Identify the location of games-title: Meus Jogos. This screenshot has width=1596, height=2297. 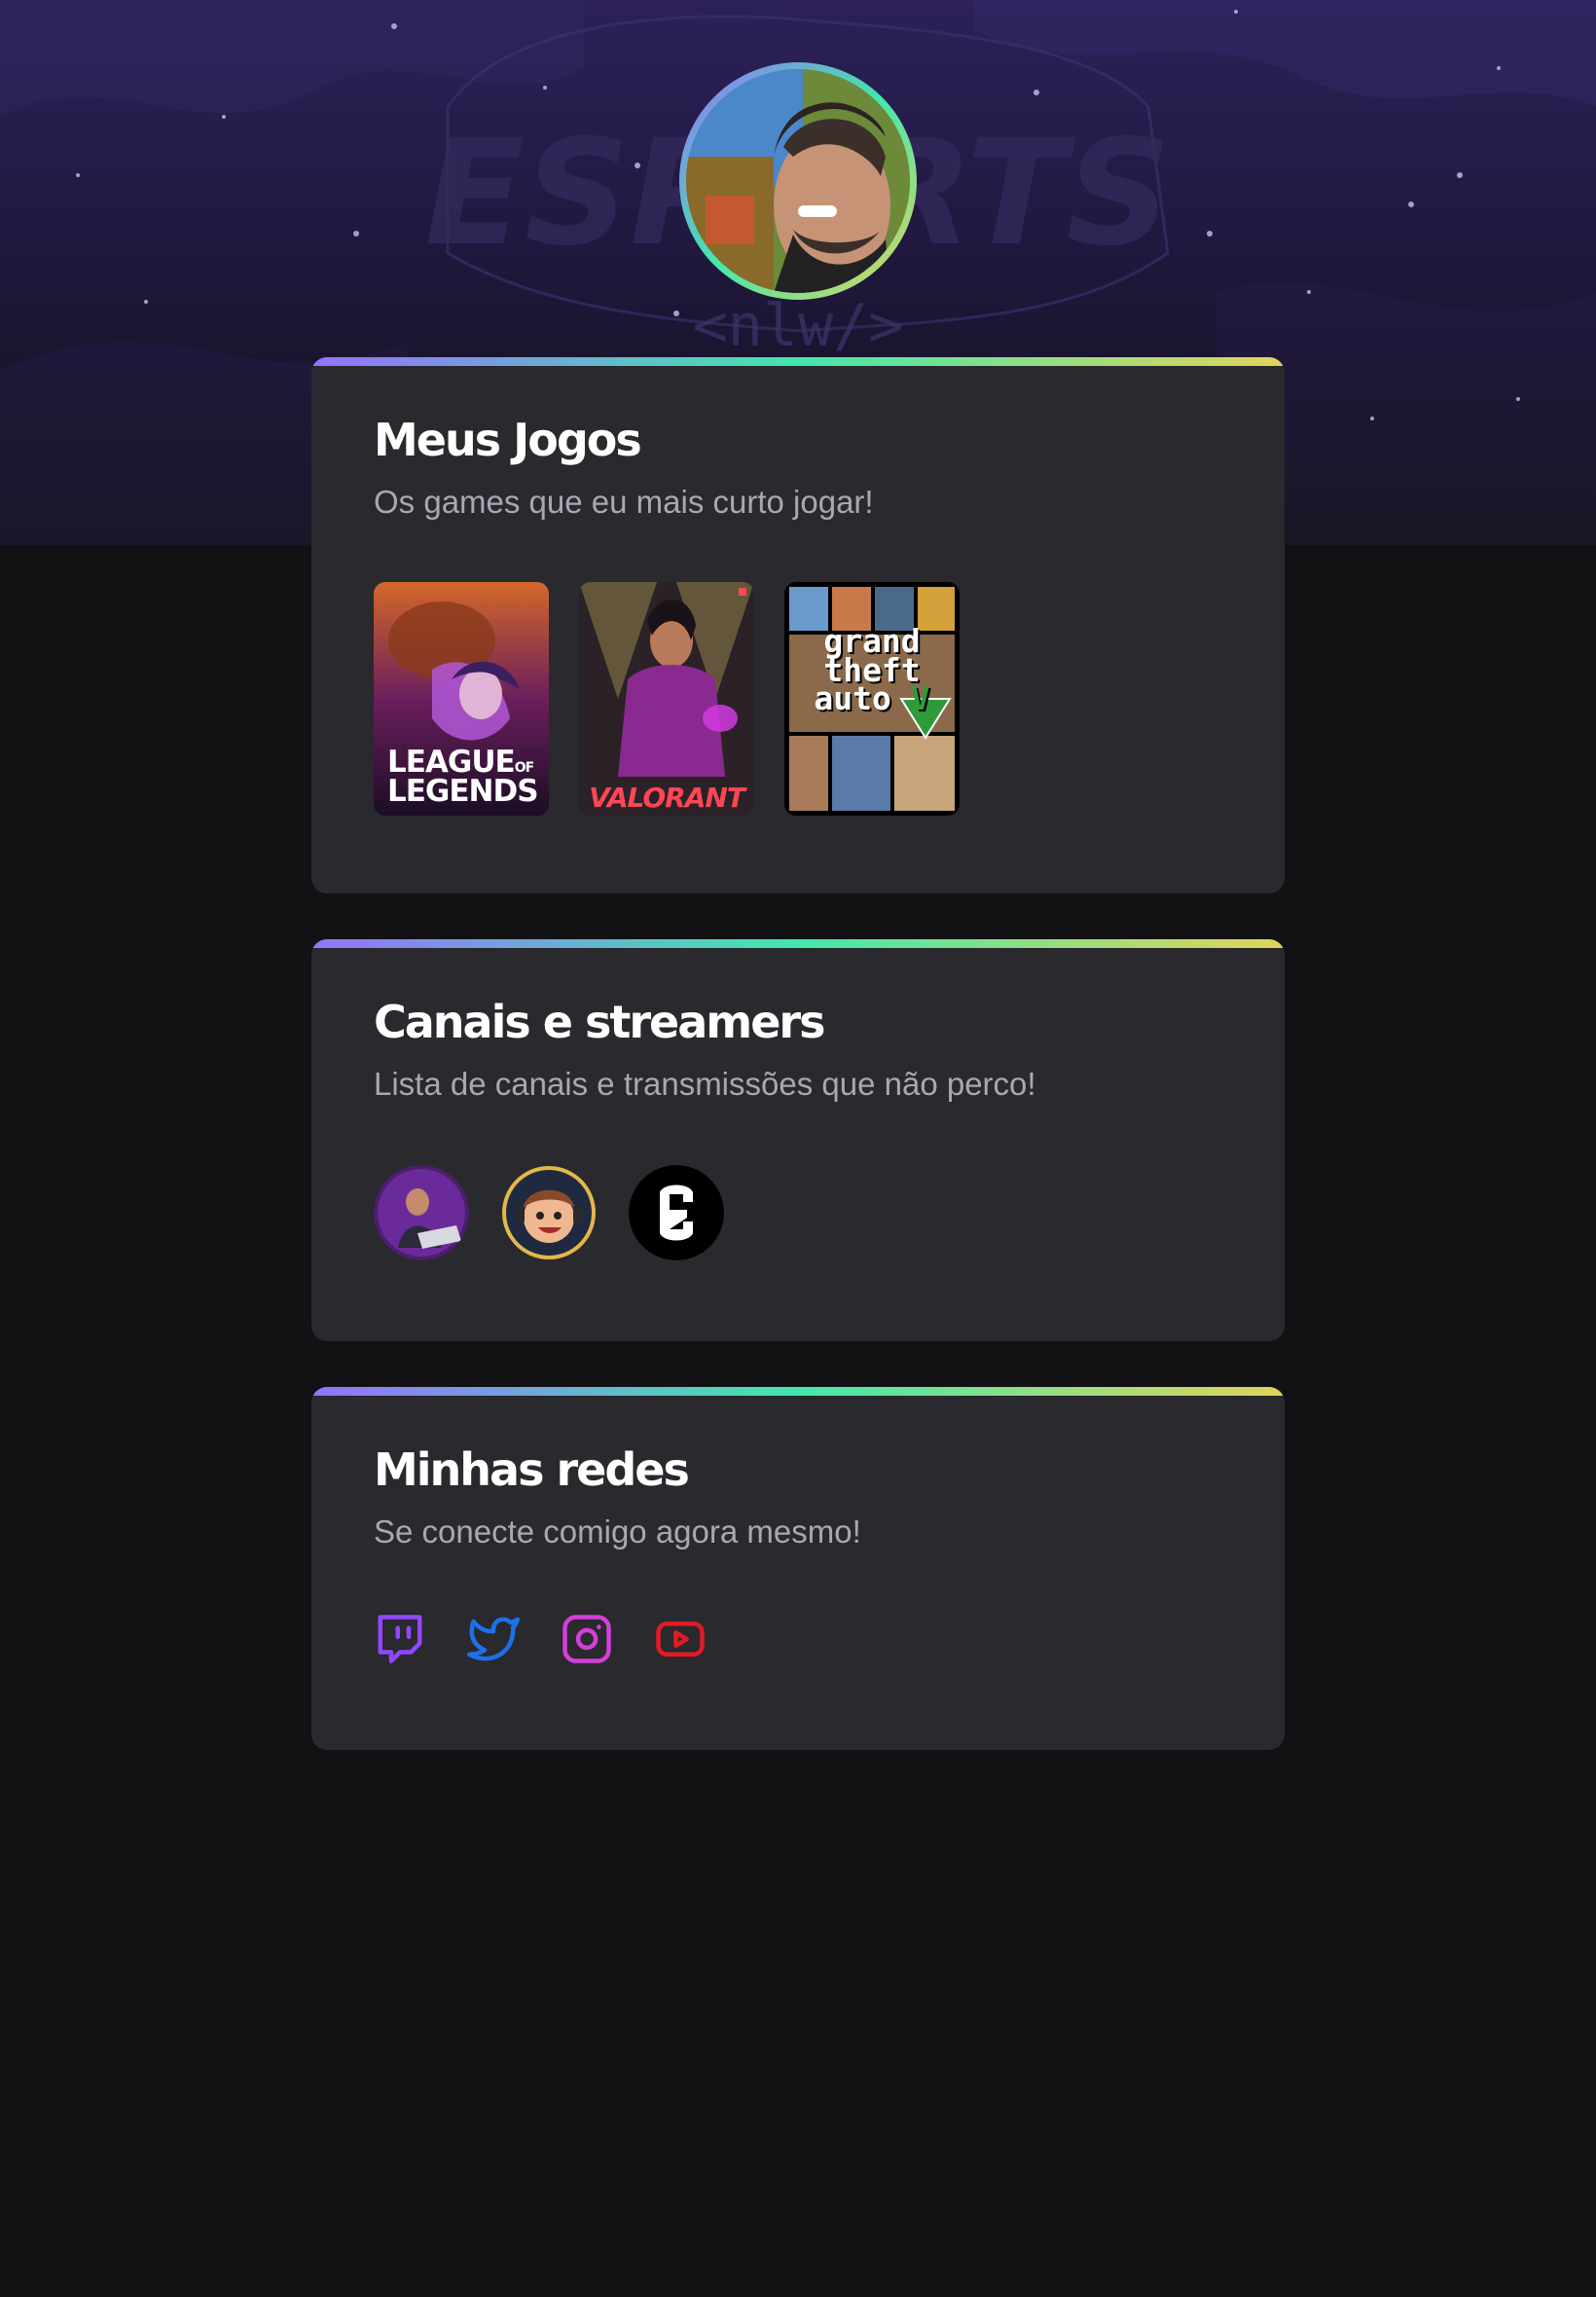
(508, 440).